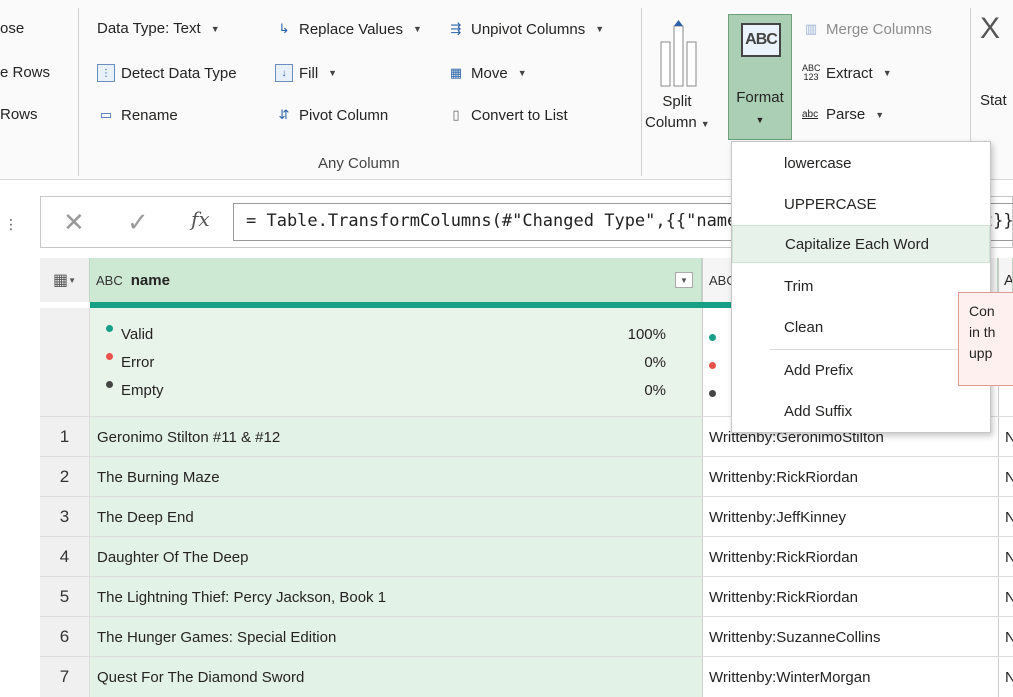  I want to click on quality-label: Error, so click(138, 362).